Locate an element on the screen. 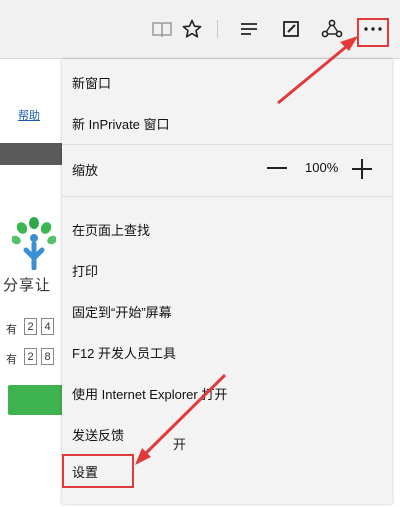 The image size is (400, 507). settings-highlight is located at coordinates (98, 471).